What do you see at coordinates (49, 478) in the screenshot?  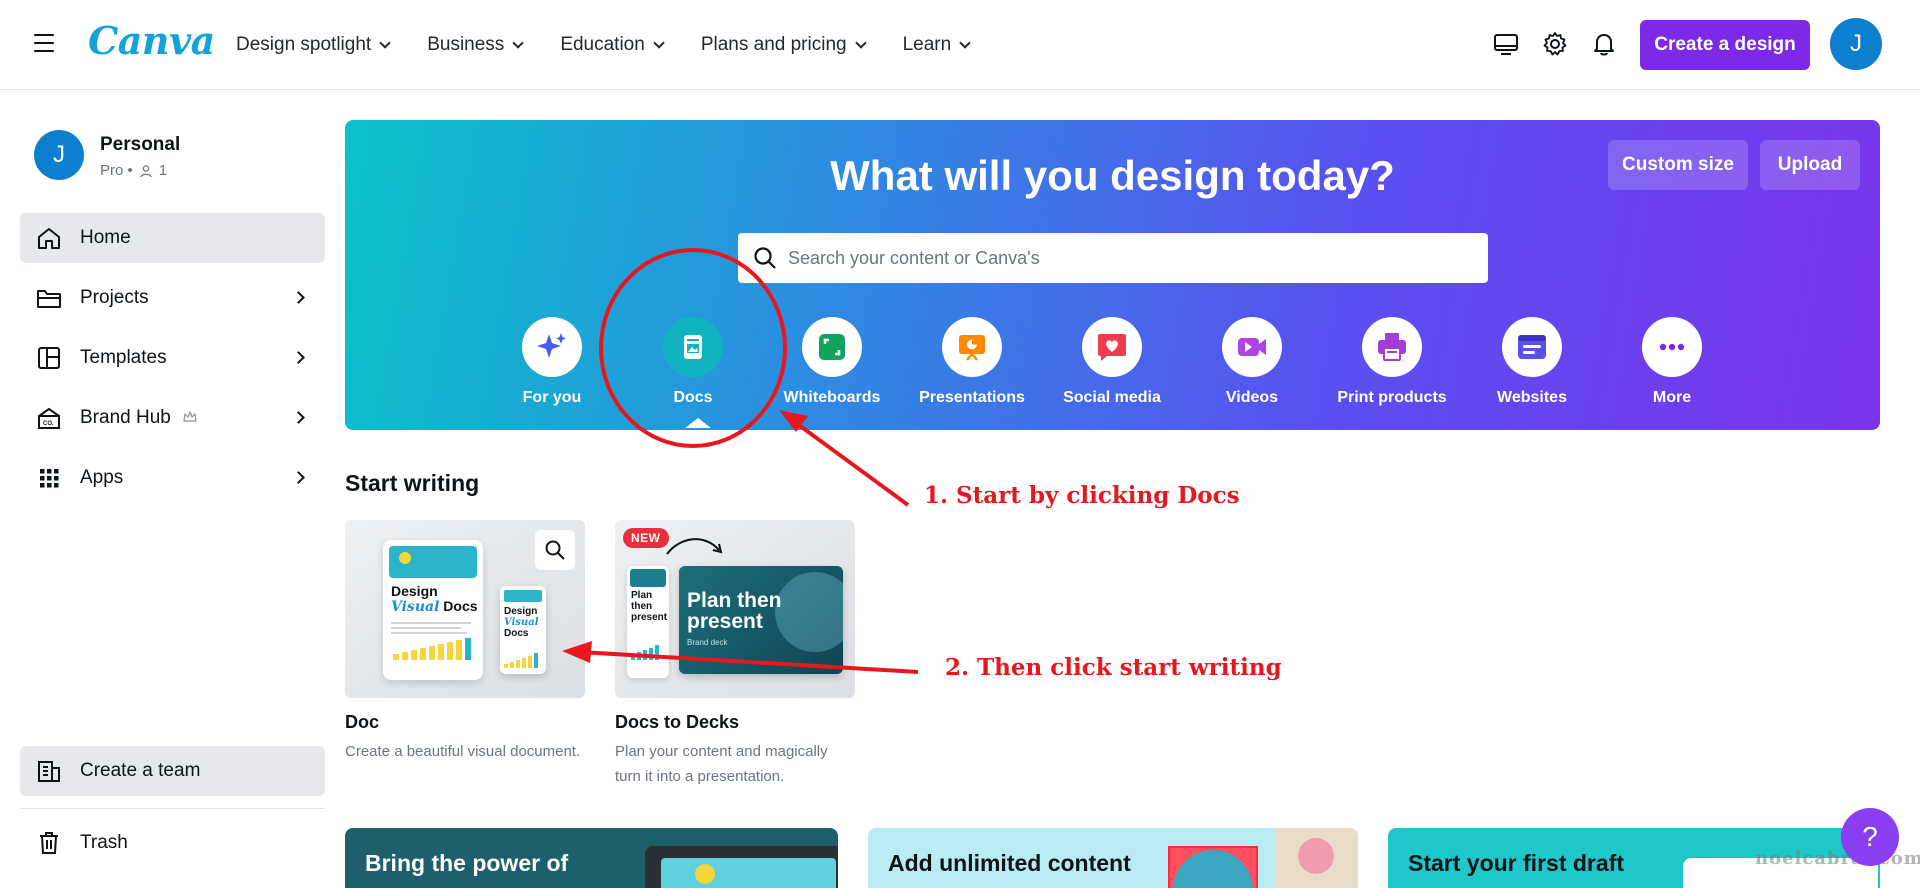 I see `apps-grid-icon` at bounding box center [49, 478].